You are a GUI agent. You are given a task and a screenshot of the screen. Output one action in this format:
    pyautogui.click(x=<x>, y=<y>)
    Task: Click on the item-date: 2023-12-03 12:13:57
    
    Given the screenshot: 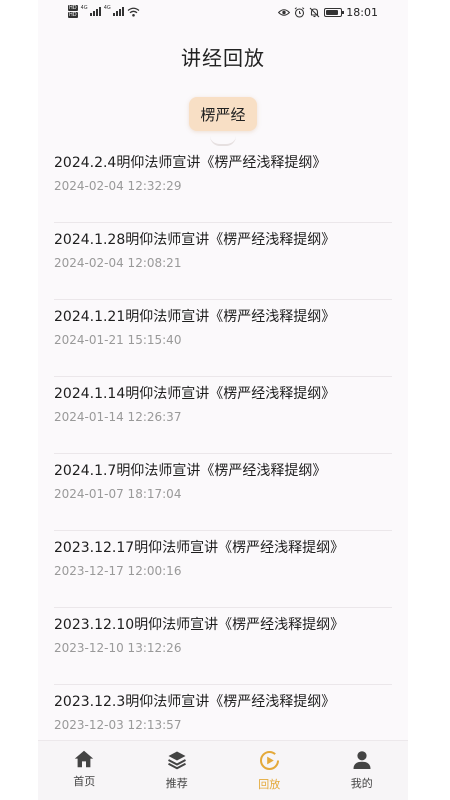 What is the action you would take?
    pyautogui.click(x=118, y=725)
    